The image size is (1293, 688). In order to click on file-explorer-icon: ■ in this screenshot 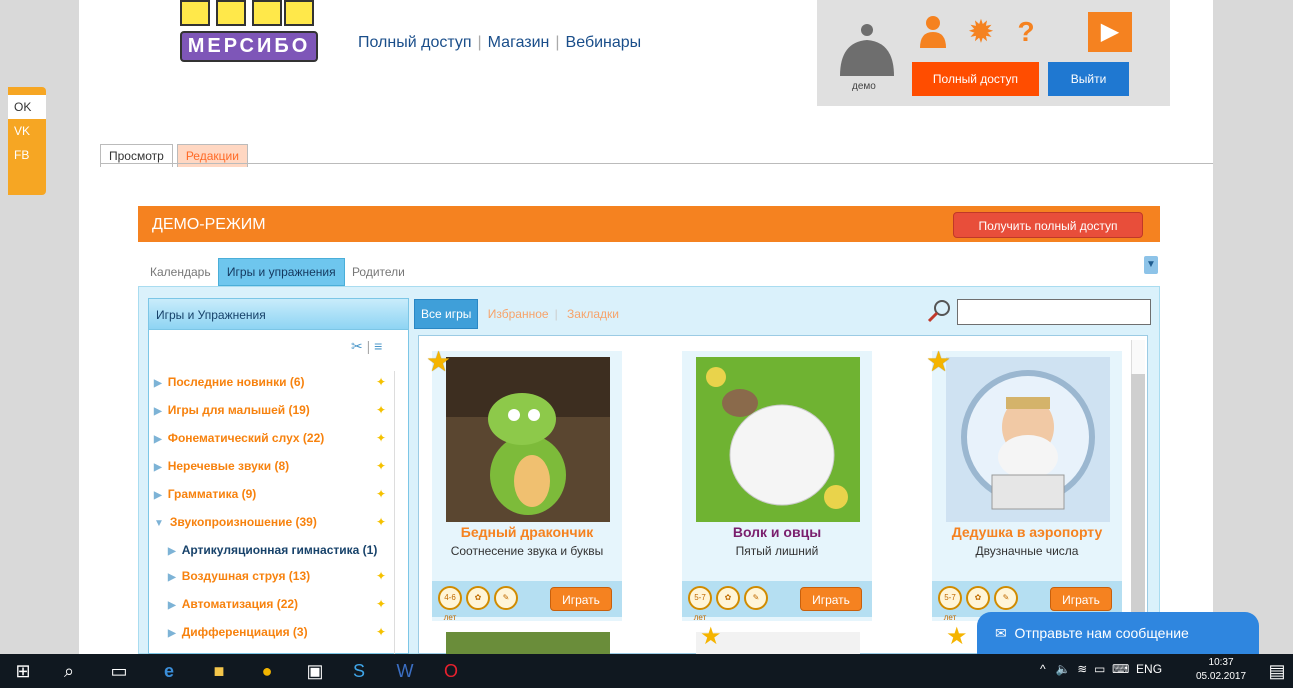, I will do `click(219, 671)`.